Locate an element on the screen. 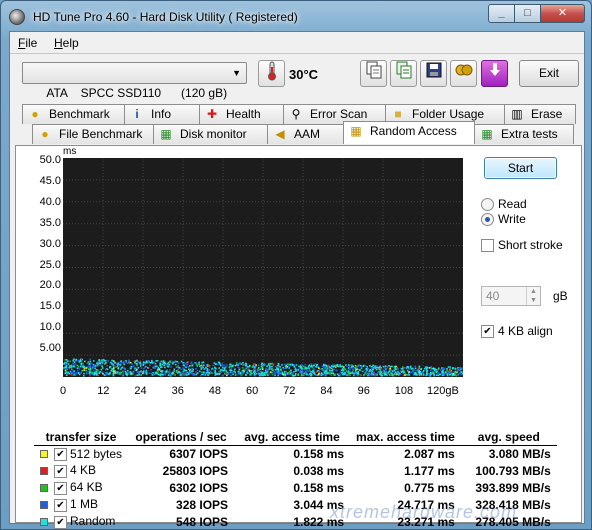 The width and height of the screenshot is (592, 530). avg-access-cell: 0.038 ms is located at coordinates (319, 470).